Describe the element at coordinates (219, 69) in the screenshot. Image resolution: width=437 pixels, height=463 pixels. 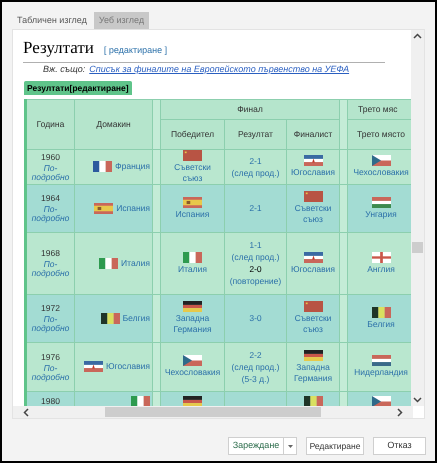
I see `see-also-link: Списък за финалите на Европейското първенство на УЕФА` at that location.